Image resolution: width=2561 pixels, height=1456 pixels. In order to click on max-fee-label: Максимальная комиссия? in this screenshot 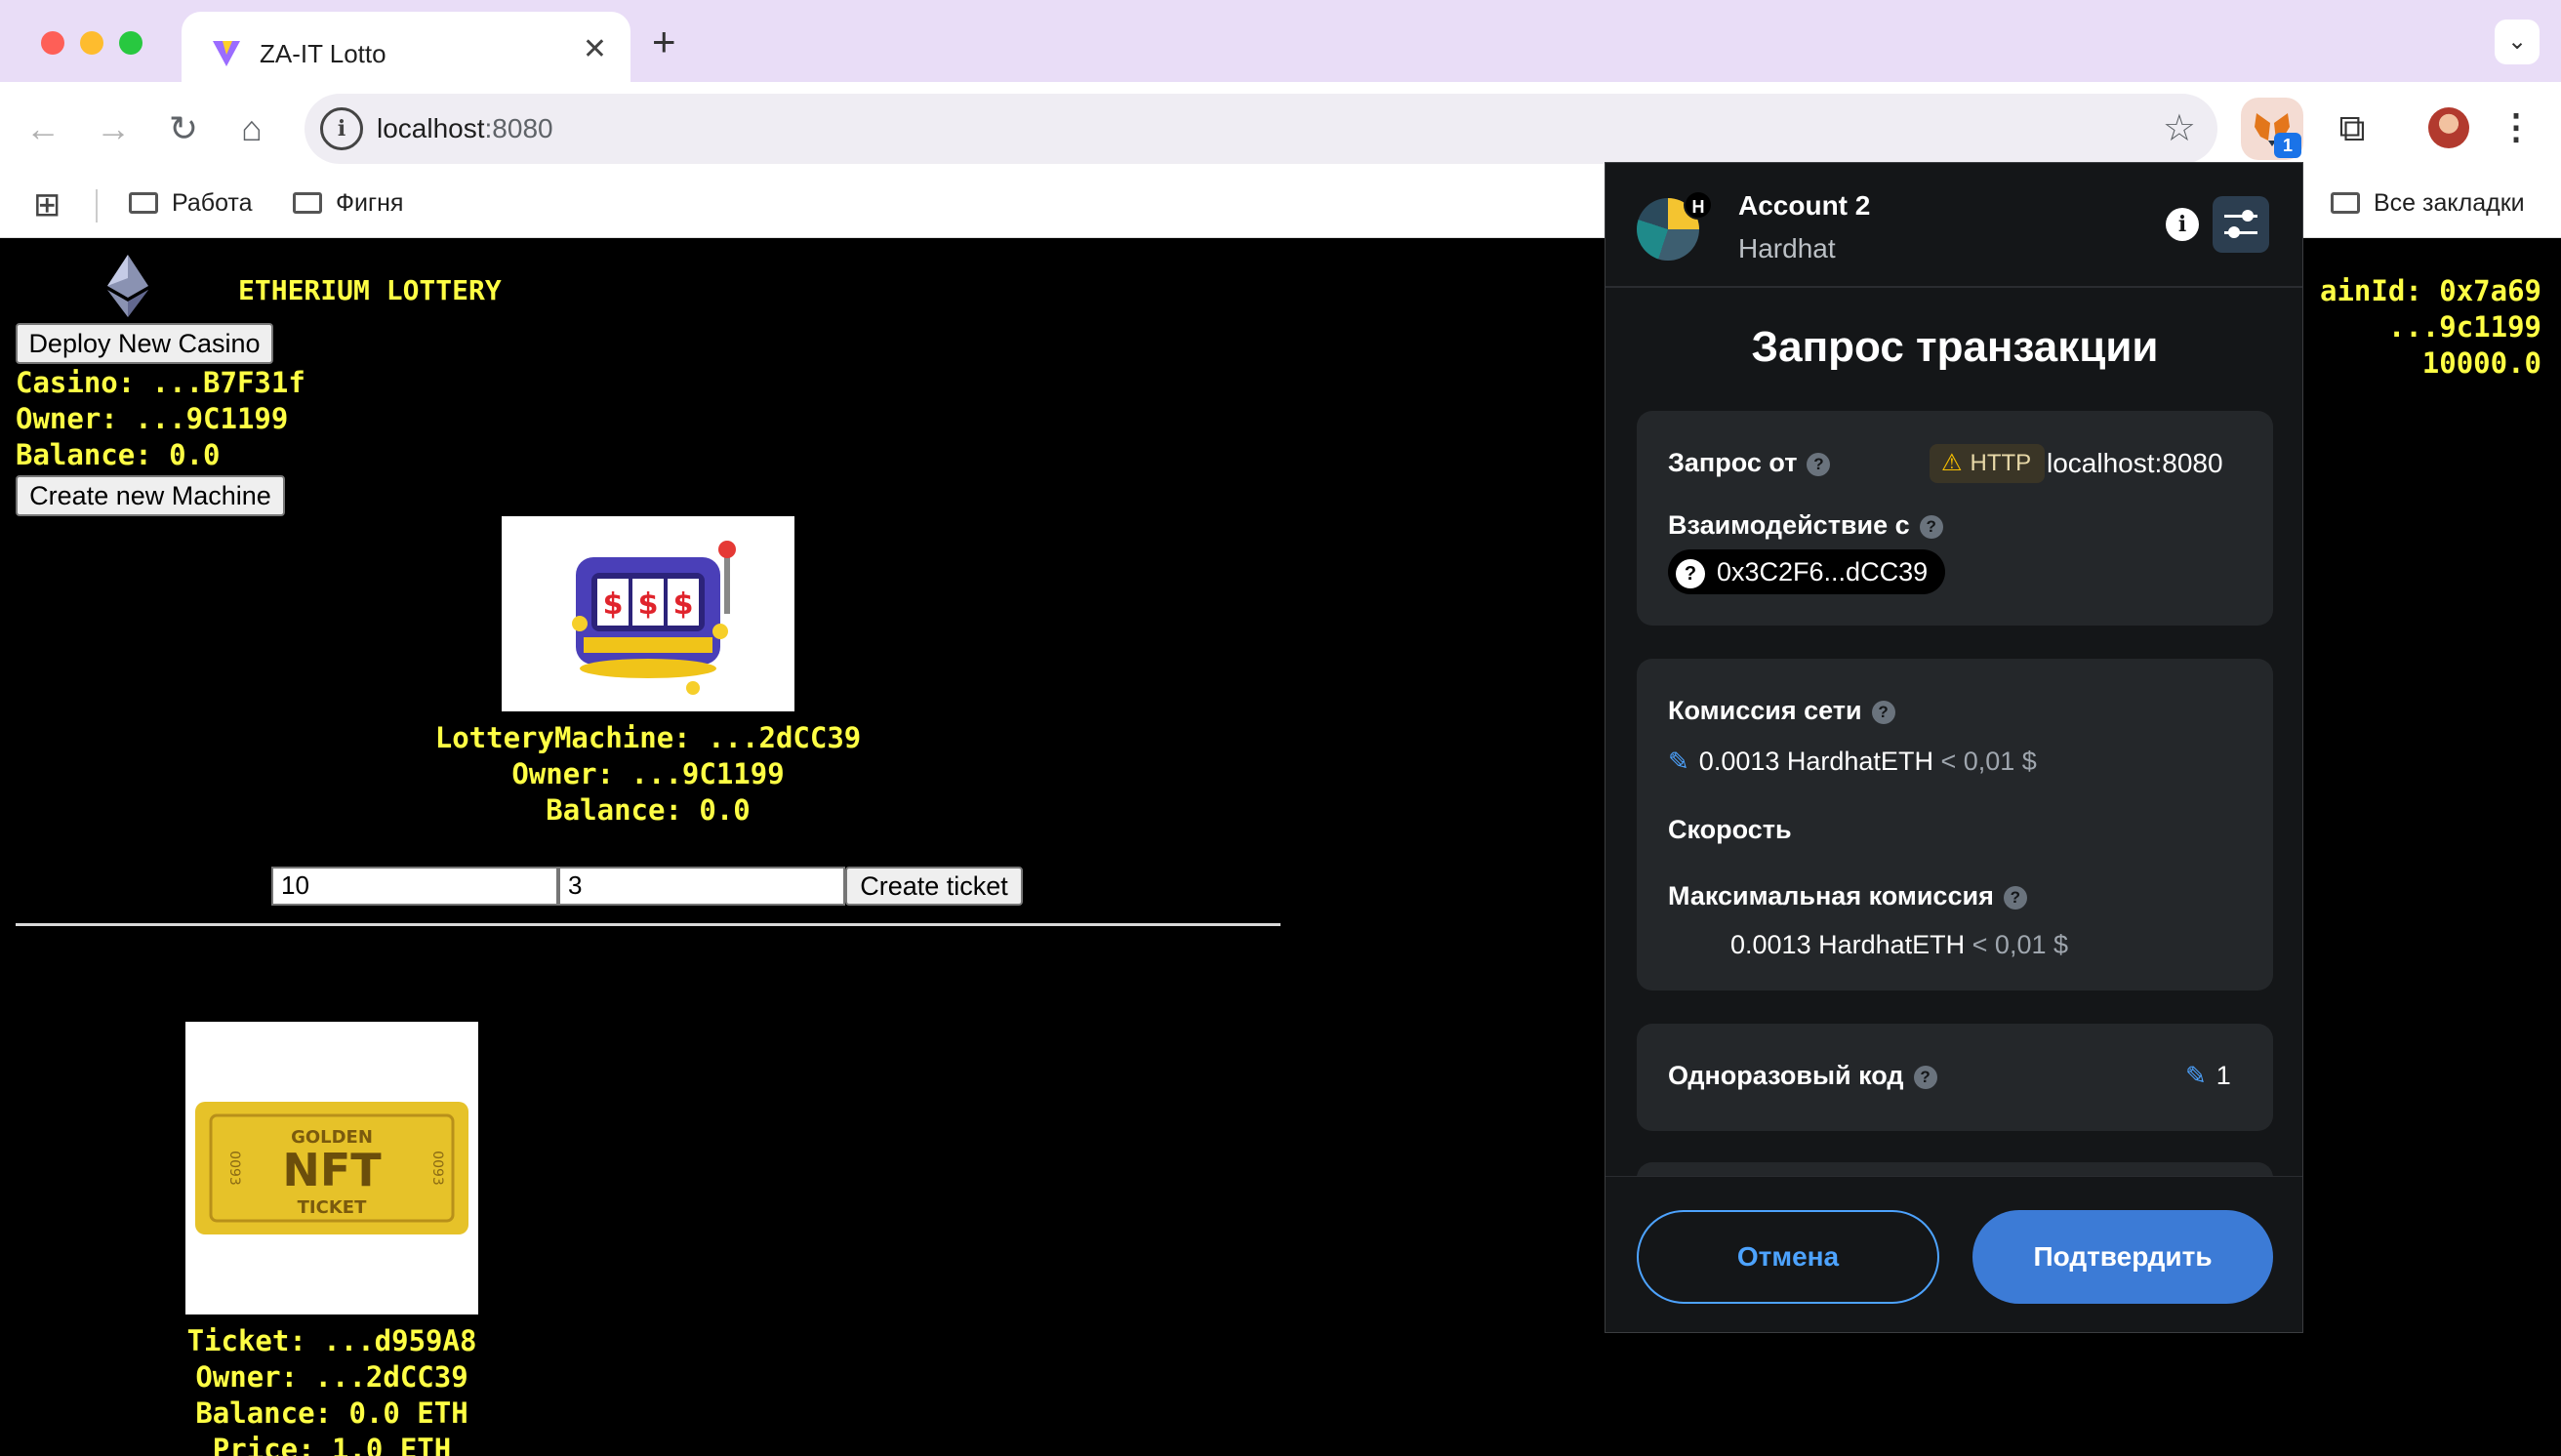, I will do `click(1847, 896)`.